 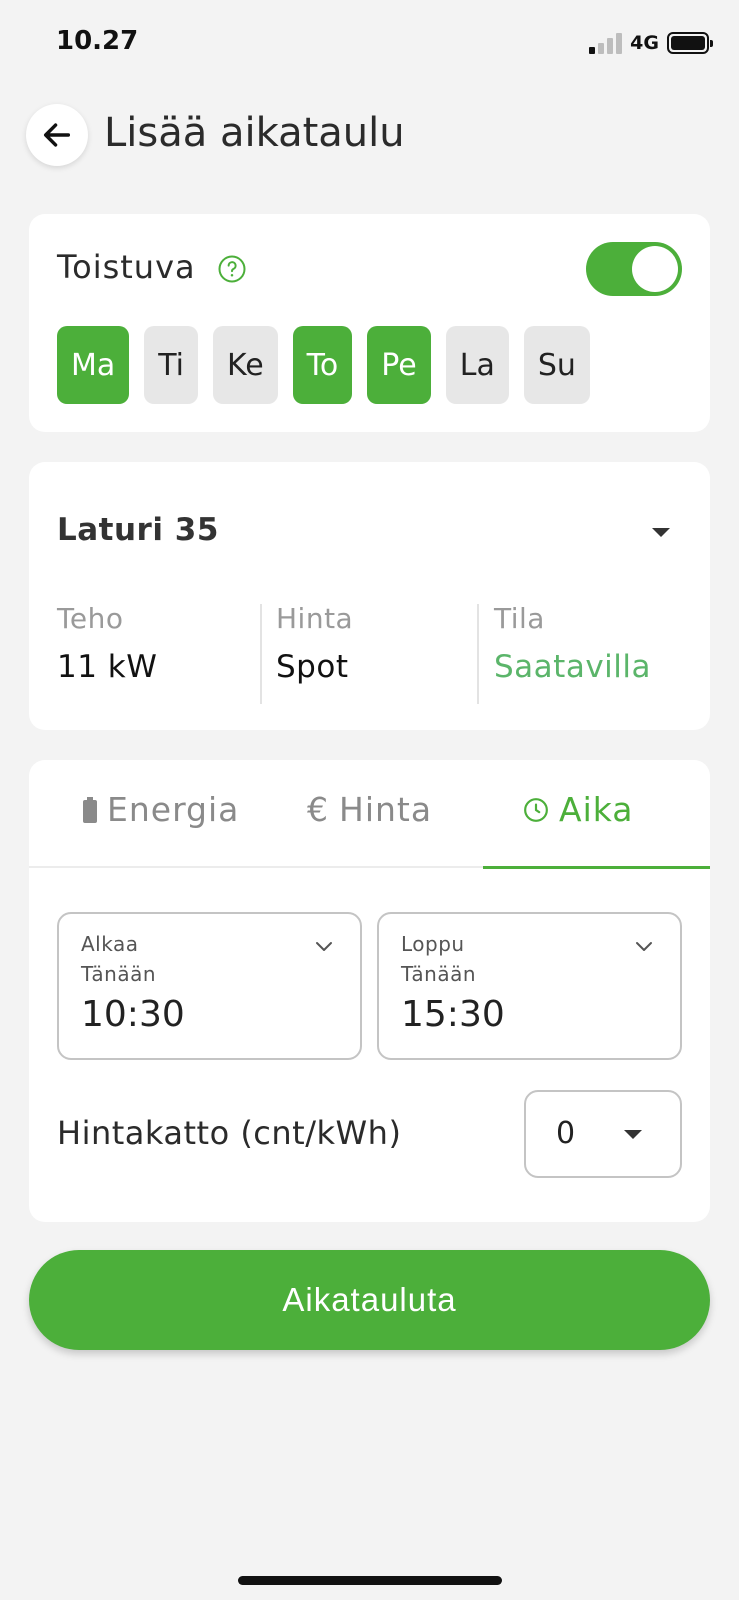 I want to click on day-chip-thursday: To, so click(x=322, y=365).